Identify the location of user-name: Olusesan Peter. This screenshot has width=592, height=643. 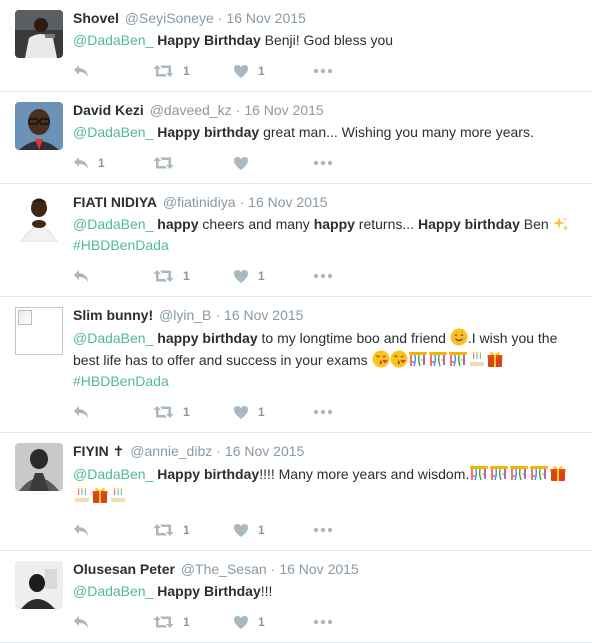
(124, 569).